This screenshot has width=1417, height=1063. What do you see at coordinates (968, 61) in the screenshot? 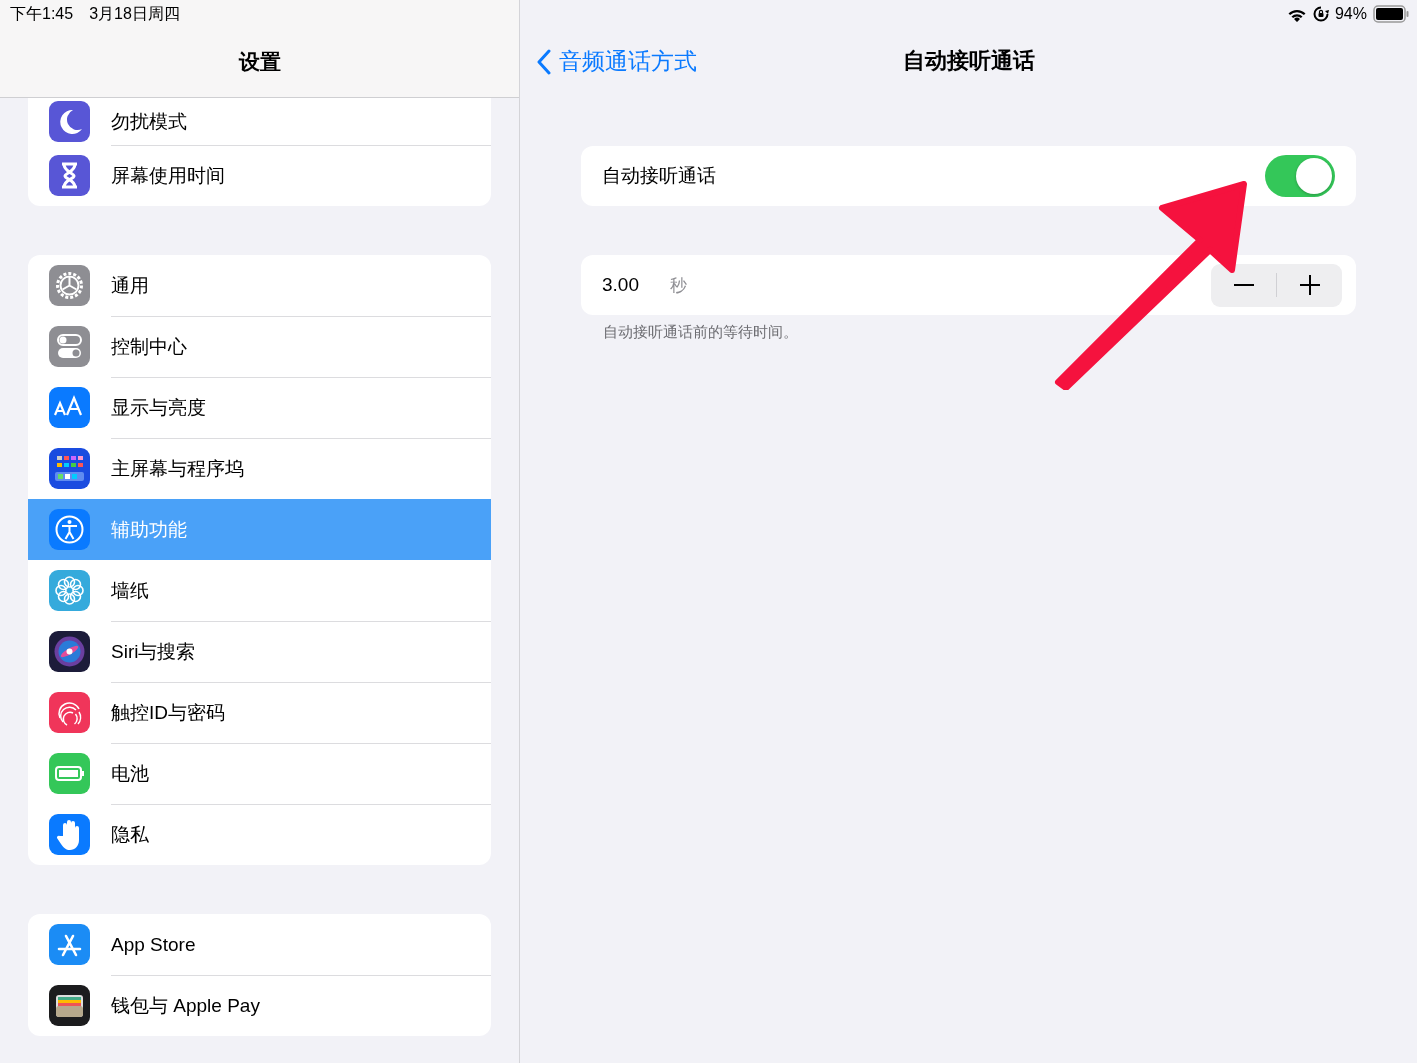
I see `page-title: 自动接听通话` at bounding box center [968, 61].